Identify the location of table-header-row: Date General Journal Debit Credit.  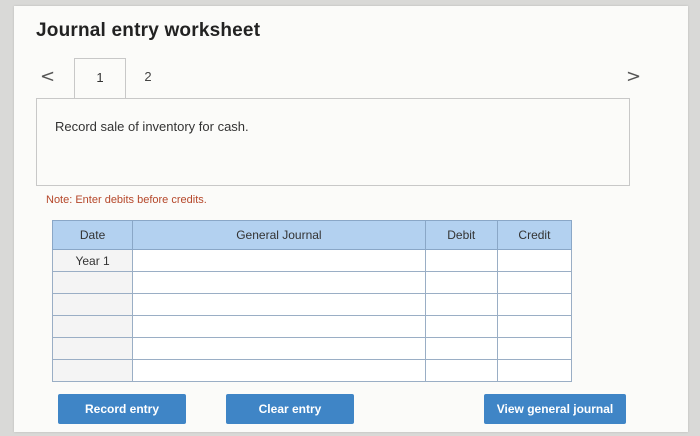
(312, 235).